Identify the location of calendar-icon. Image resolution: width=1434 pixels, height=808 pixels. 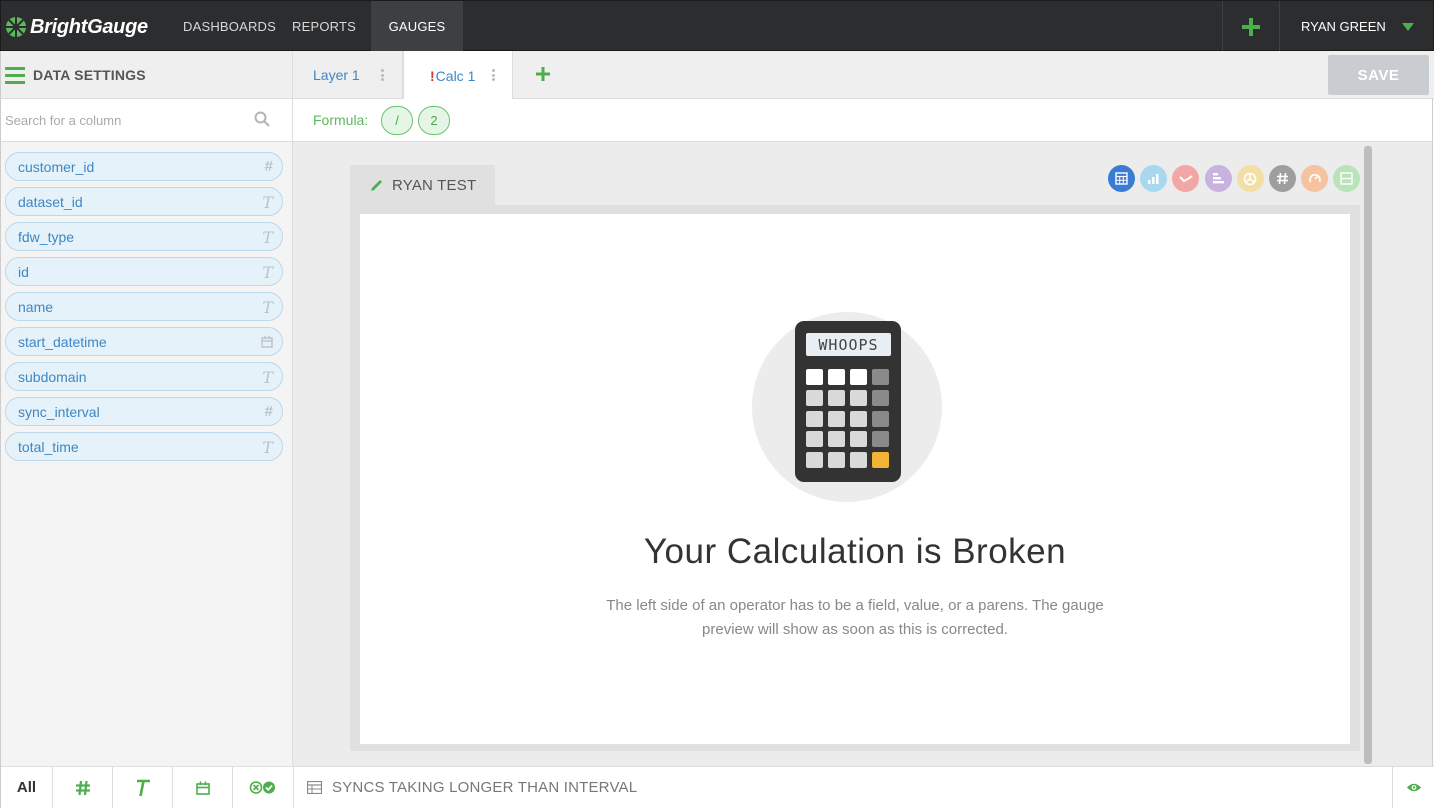
(202, 788).